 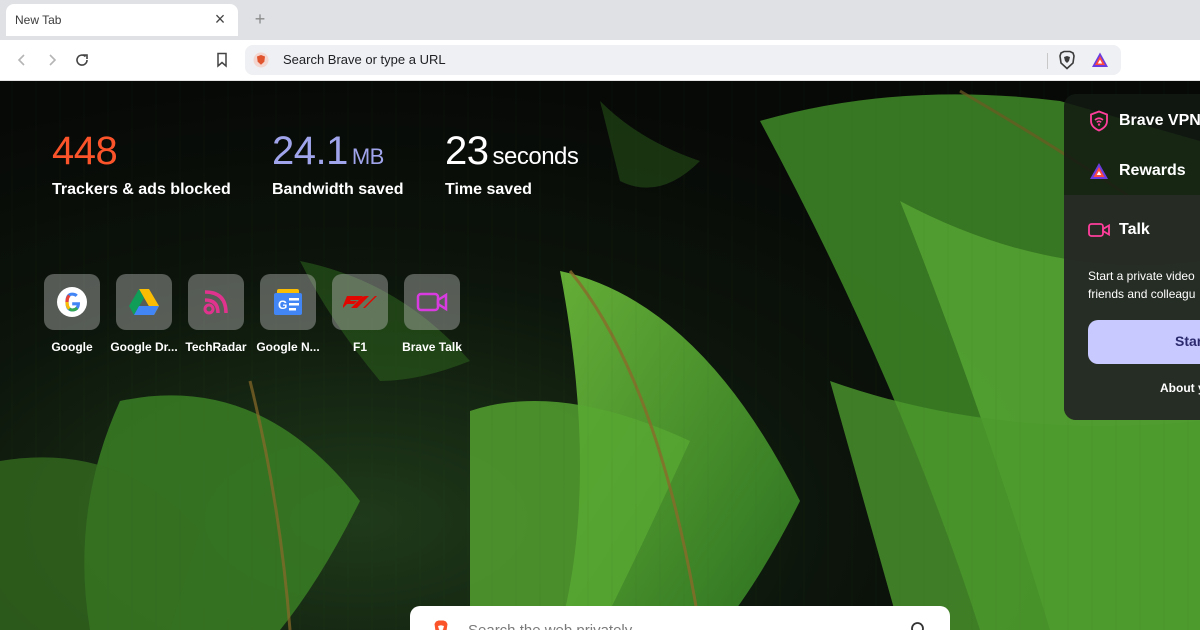 I want to click on stat-trackers: 448 Trackers & ads blocked, so click(x=141, y=163).